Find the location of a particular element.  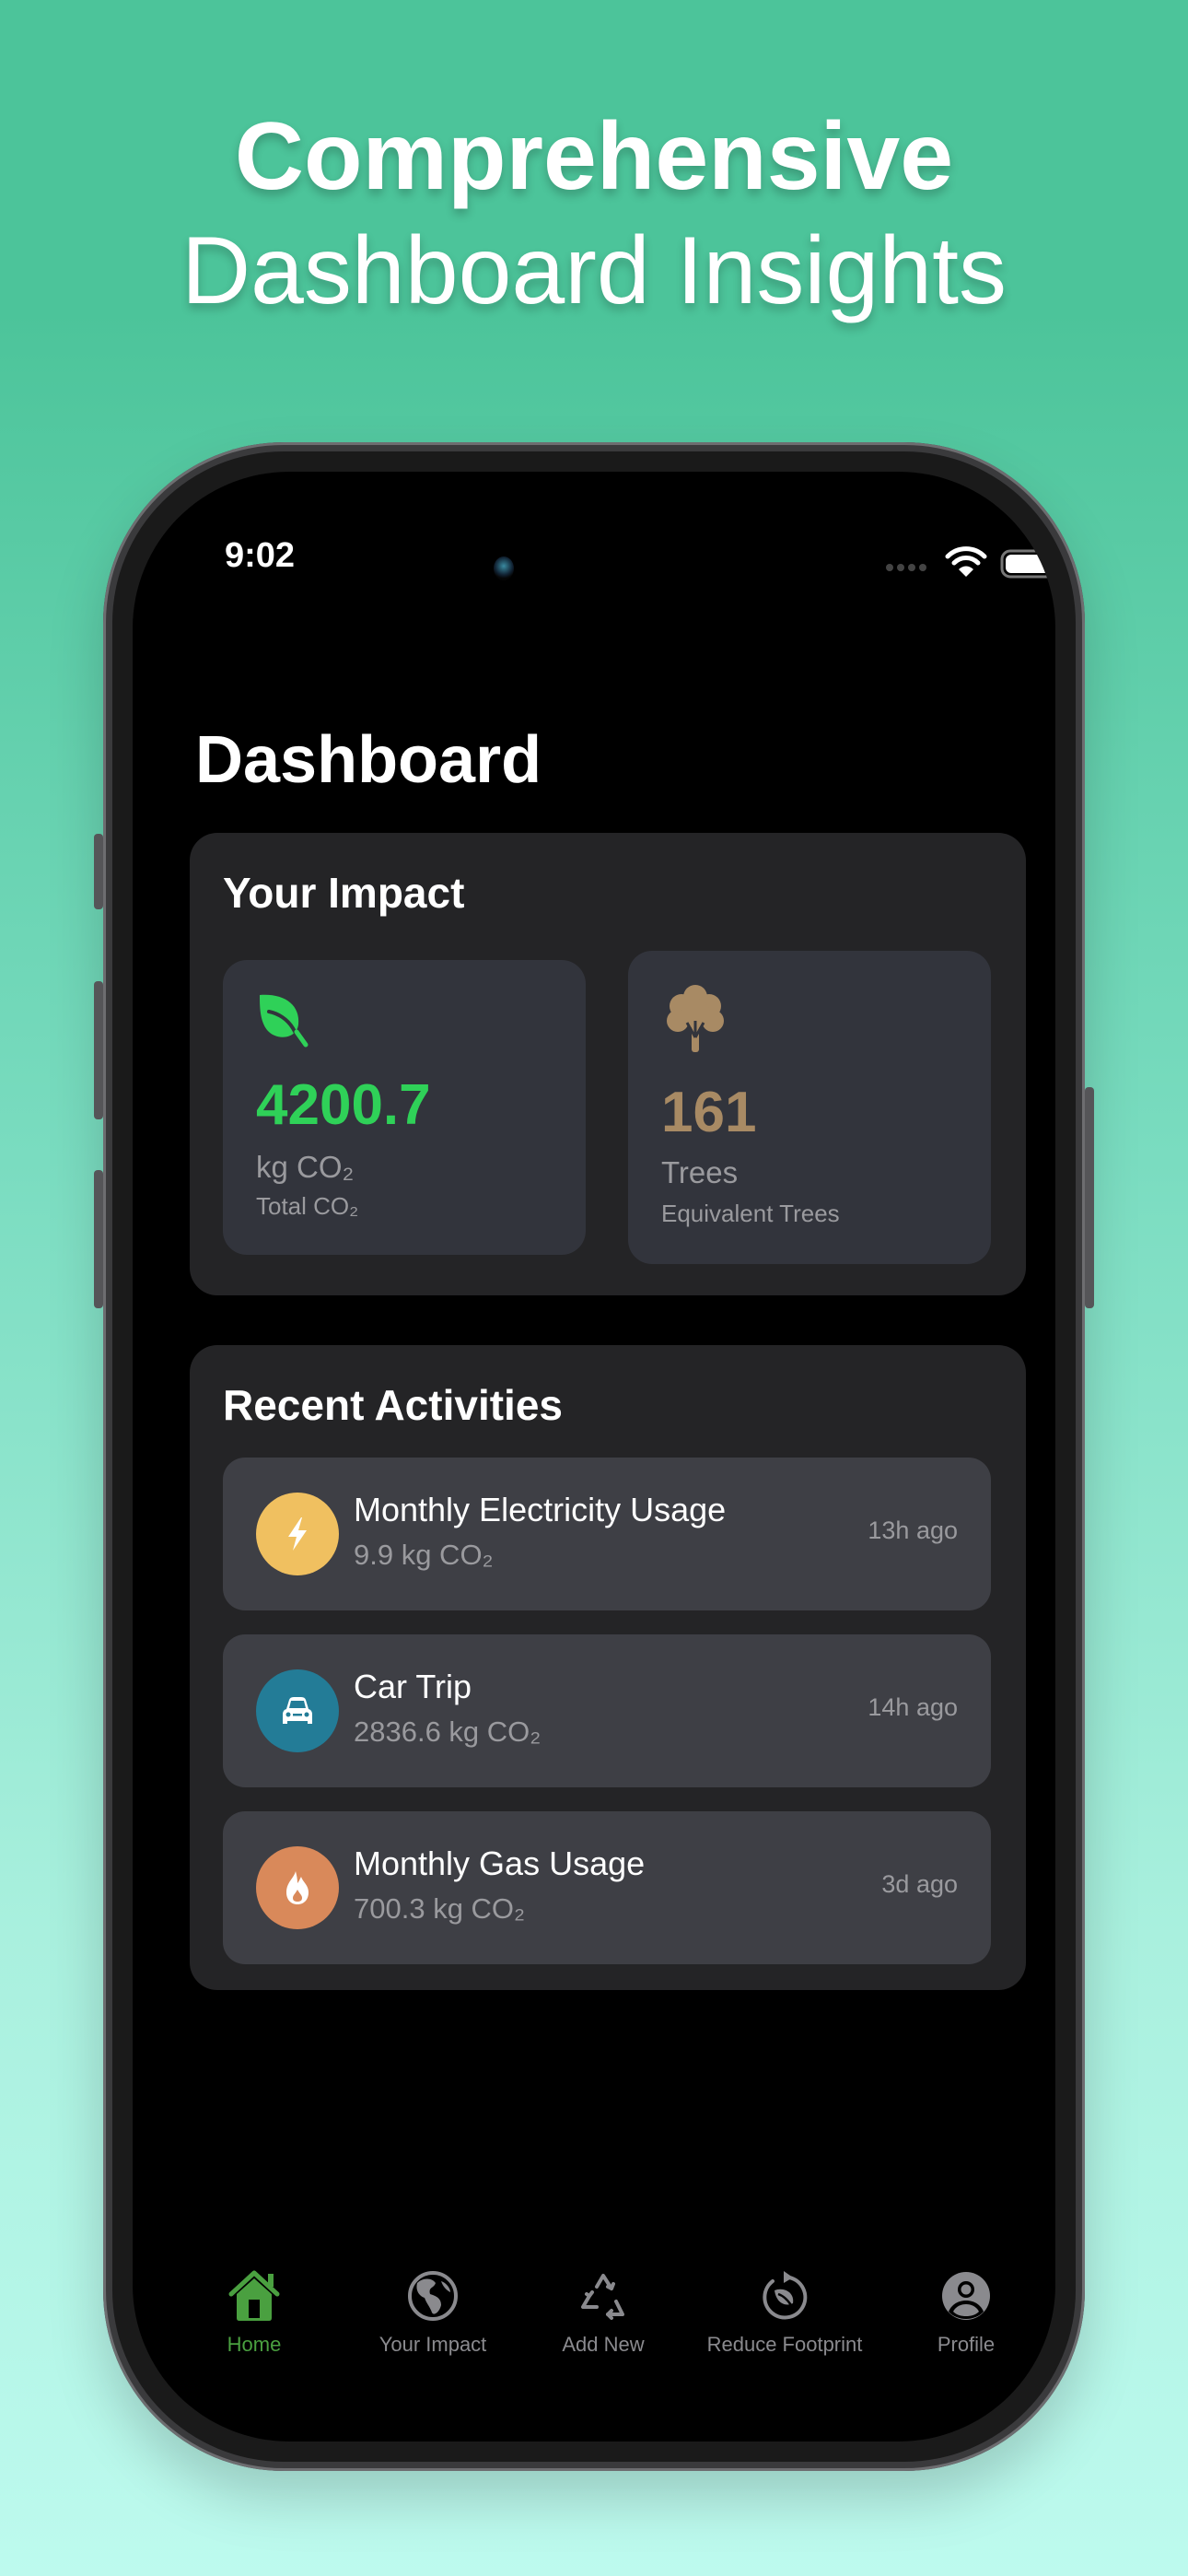

activity-item: Monthly Gas Usage 700.3 kg CO₂ 3d ago is located at coordinates (607, 1887).